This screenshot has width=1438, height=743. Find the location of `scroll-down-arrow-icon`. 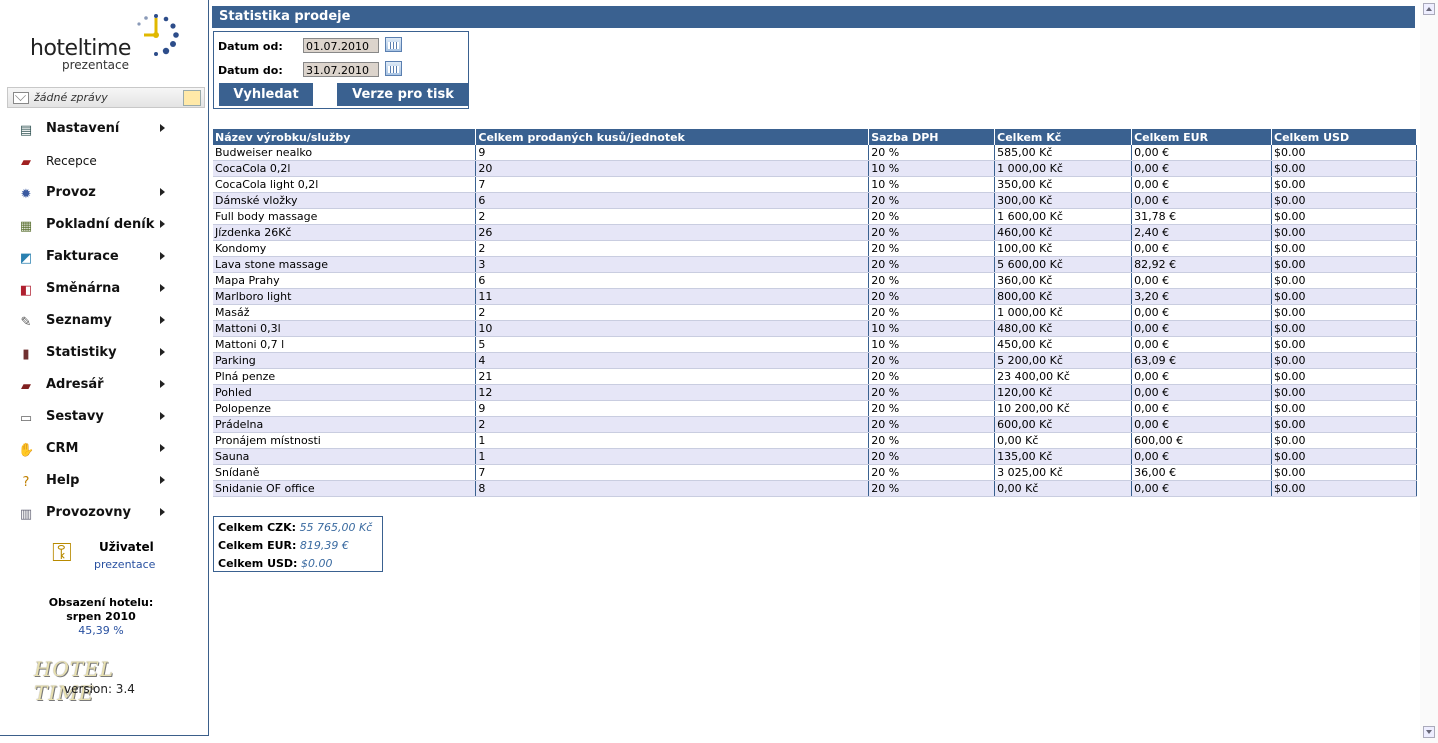

scroll-down-arrow-icon is located at coordinates (1429, 732).